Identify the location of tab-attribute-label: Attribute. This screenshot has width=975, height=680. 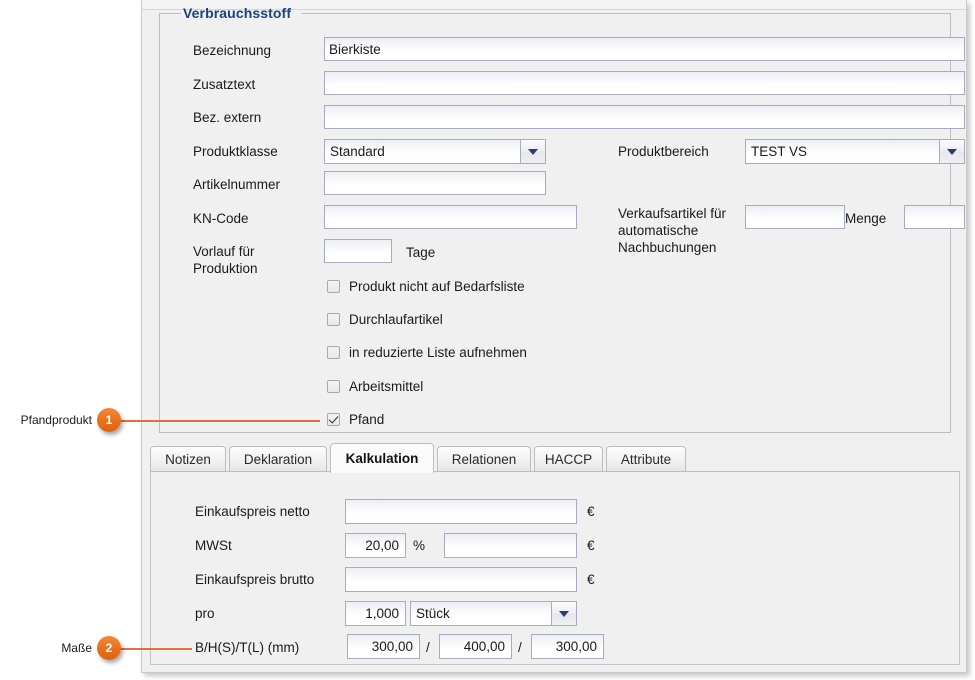
(646, 459).